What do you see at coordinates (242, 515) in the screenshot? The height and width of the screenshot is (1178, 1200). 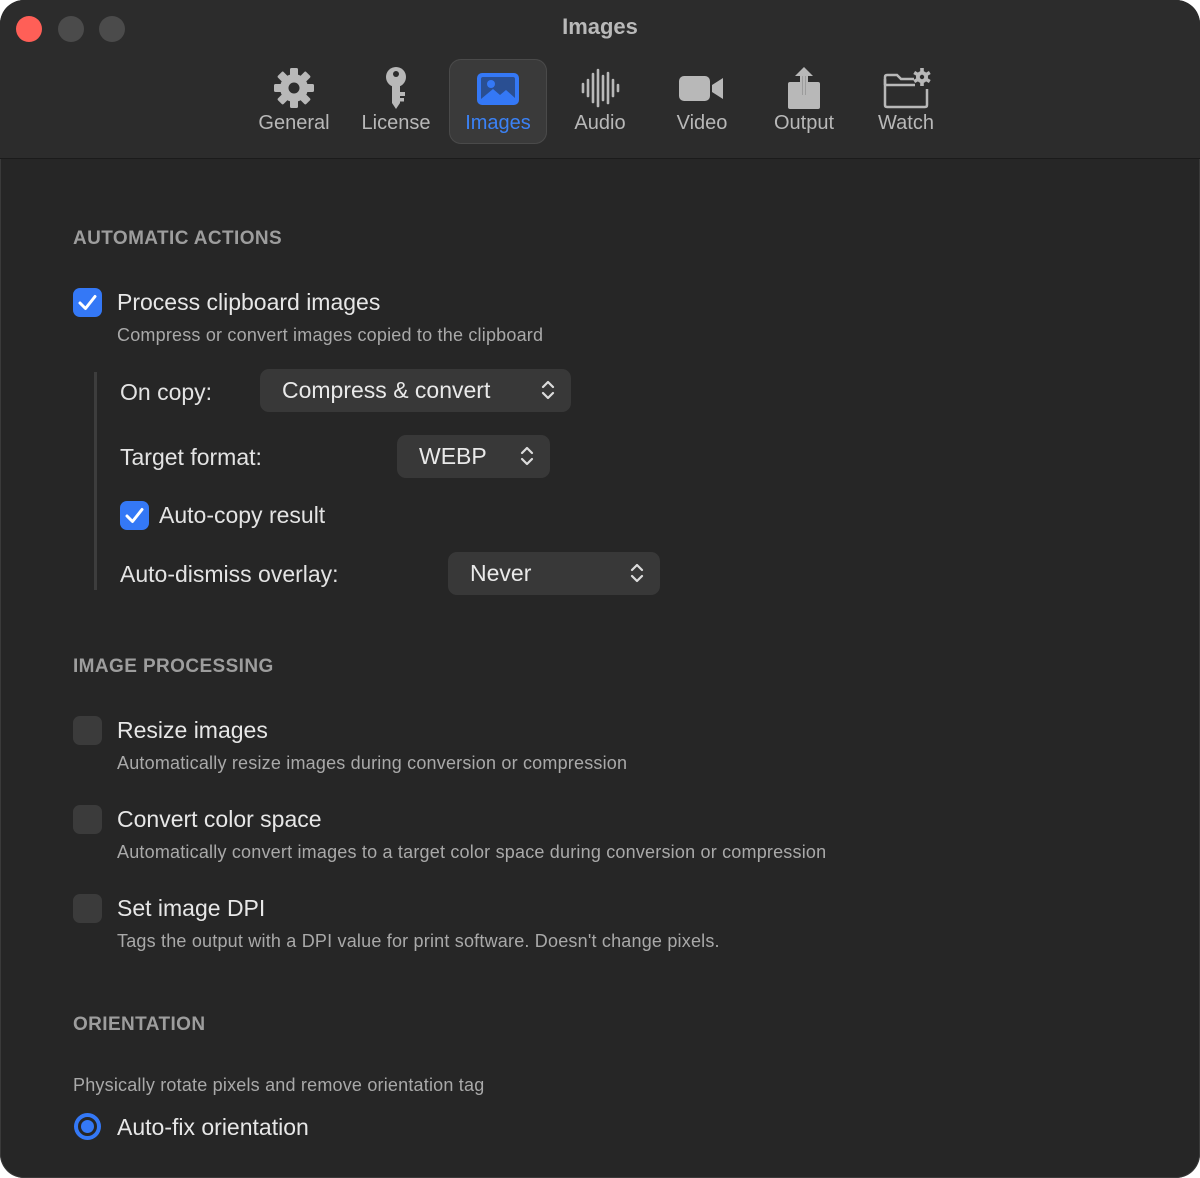 I see `auto-copy-label: Auto-copy result` at bounding box center [242, 515].